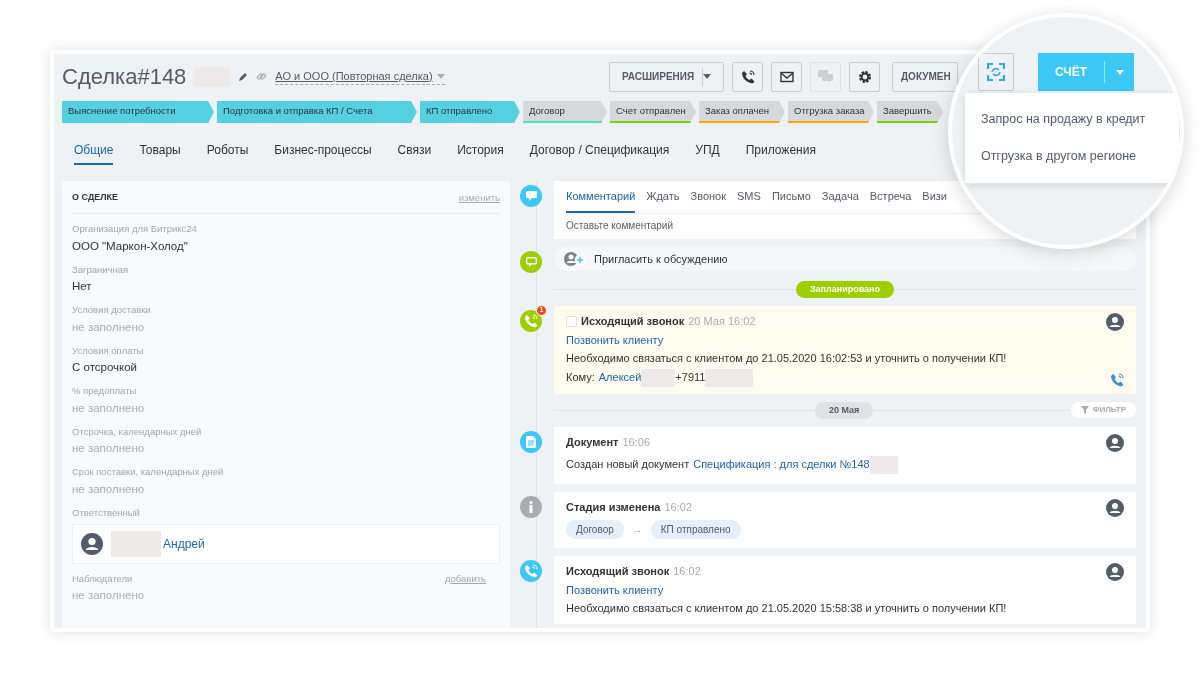  Describe the element at coordinates (780, 151) in the screenshot. I see `tab: Приложения` at that location.